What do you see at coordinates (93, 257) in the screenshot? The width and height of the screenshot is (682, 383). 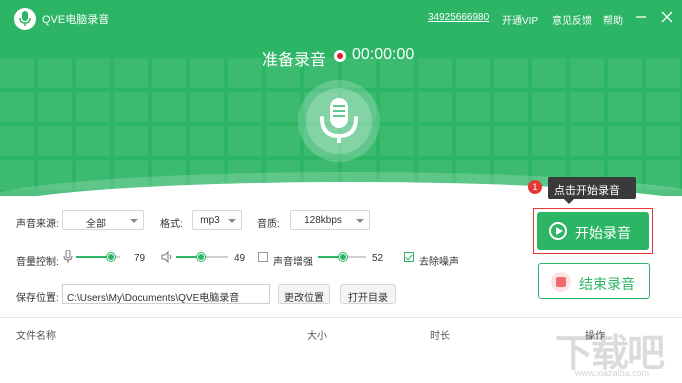 I see `slider-fill` at bounding box center [93, 257].